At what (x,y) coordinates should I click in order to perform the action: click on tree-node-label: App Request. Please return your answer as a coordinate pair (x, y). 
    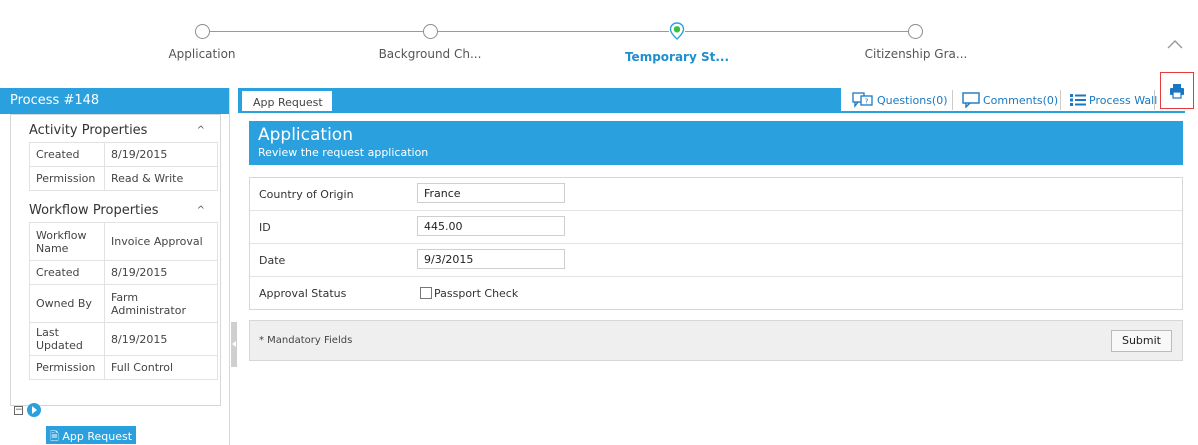
    Looking at the image, I should click on (97, 436).